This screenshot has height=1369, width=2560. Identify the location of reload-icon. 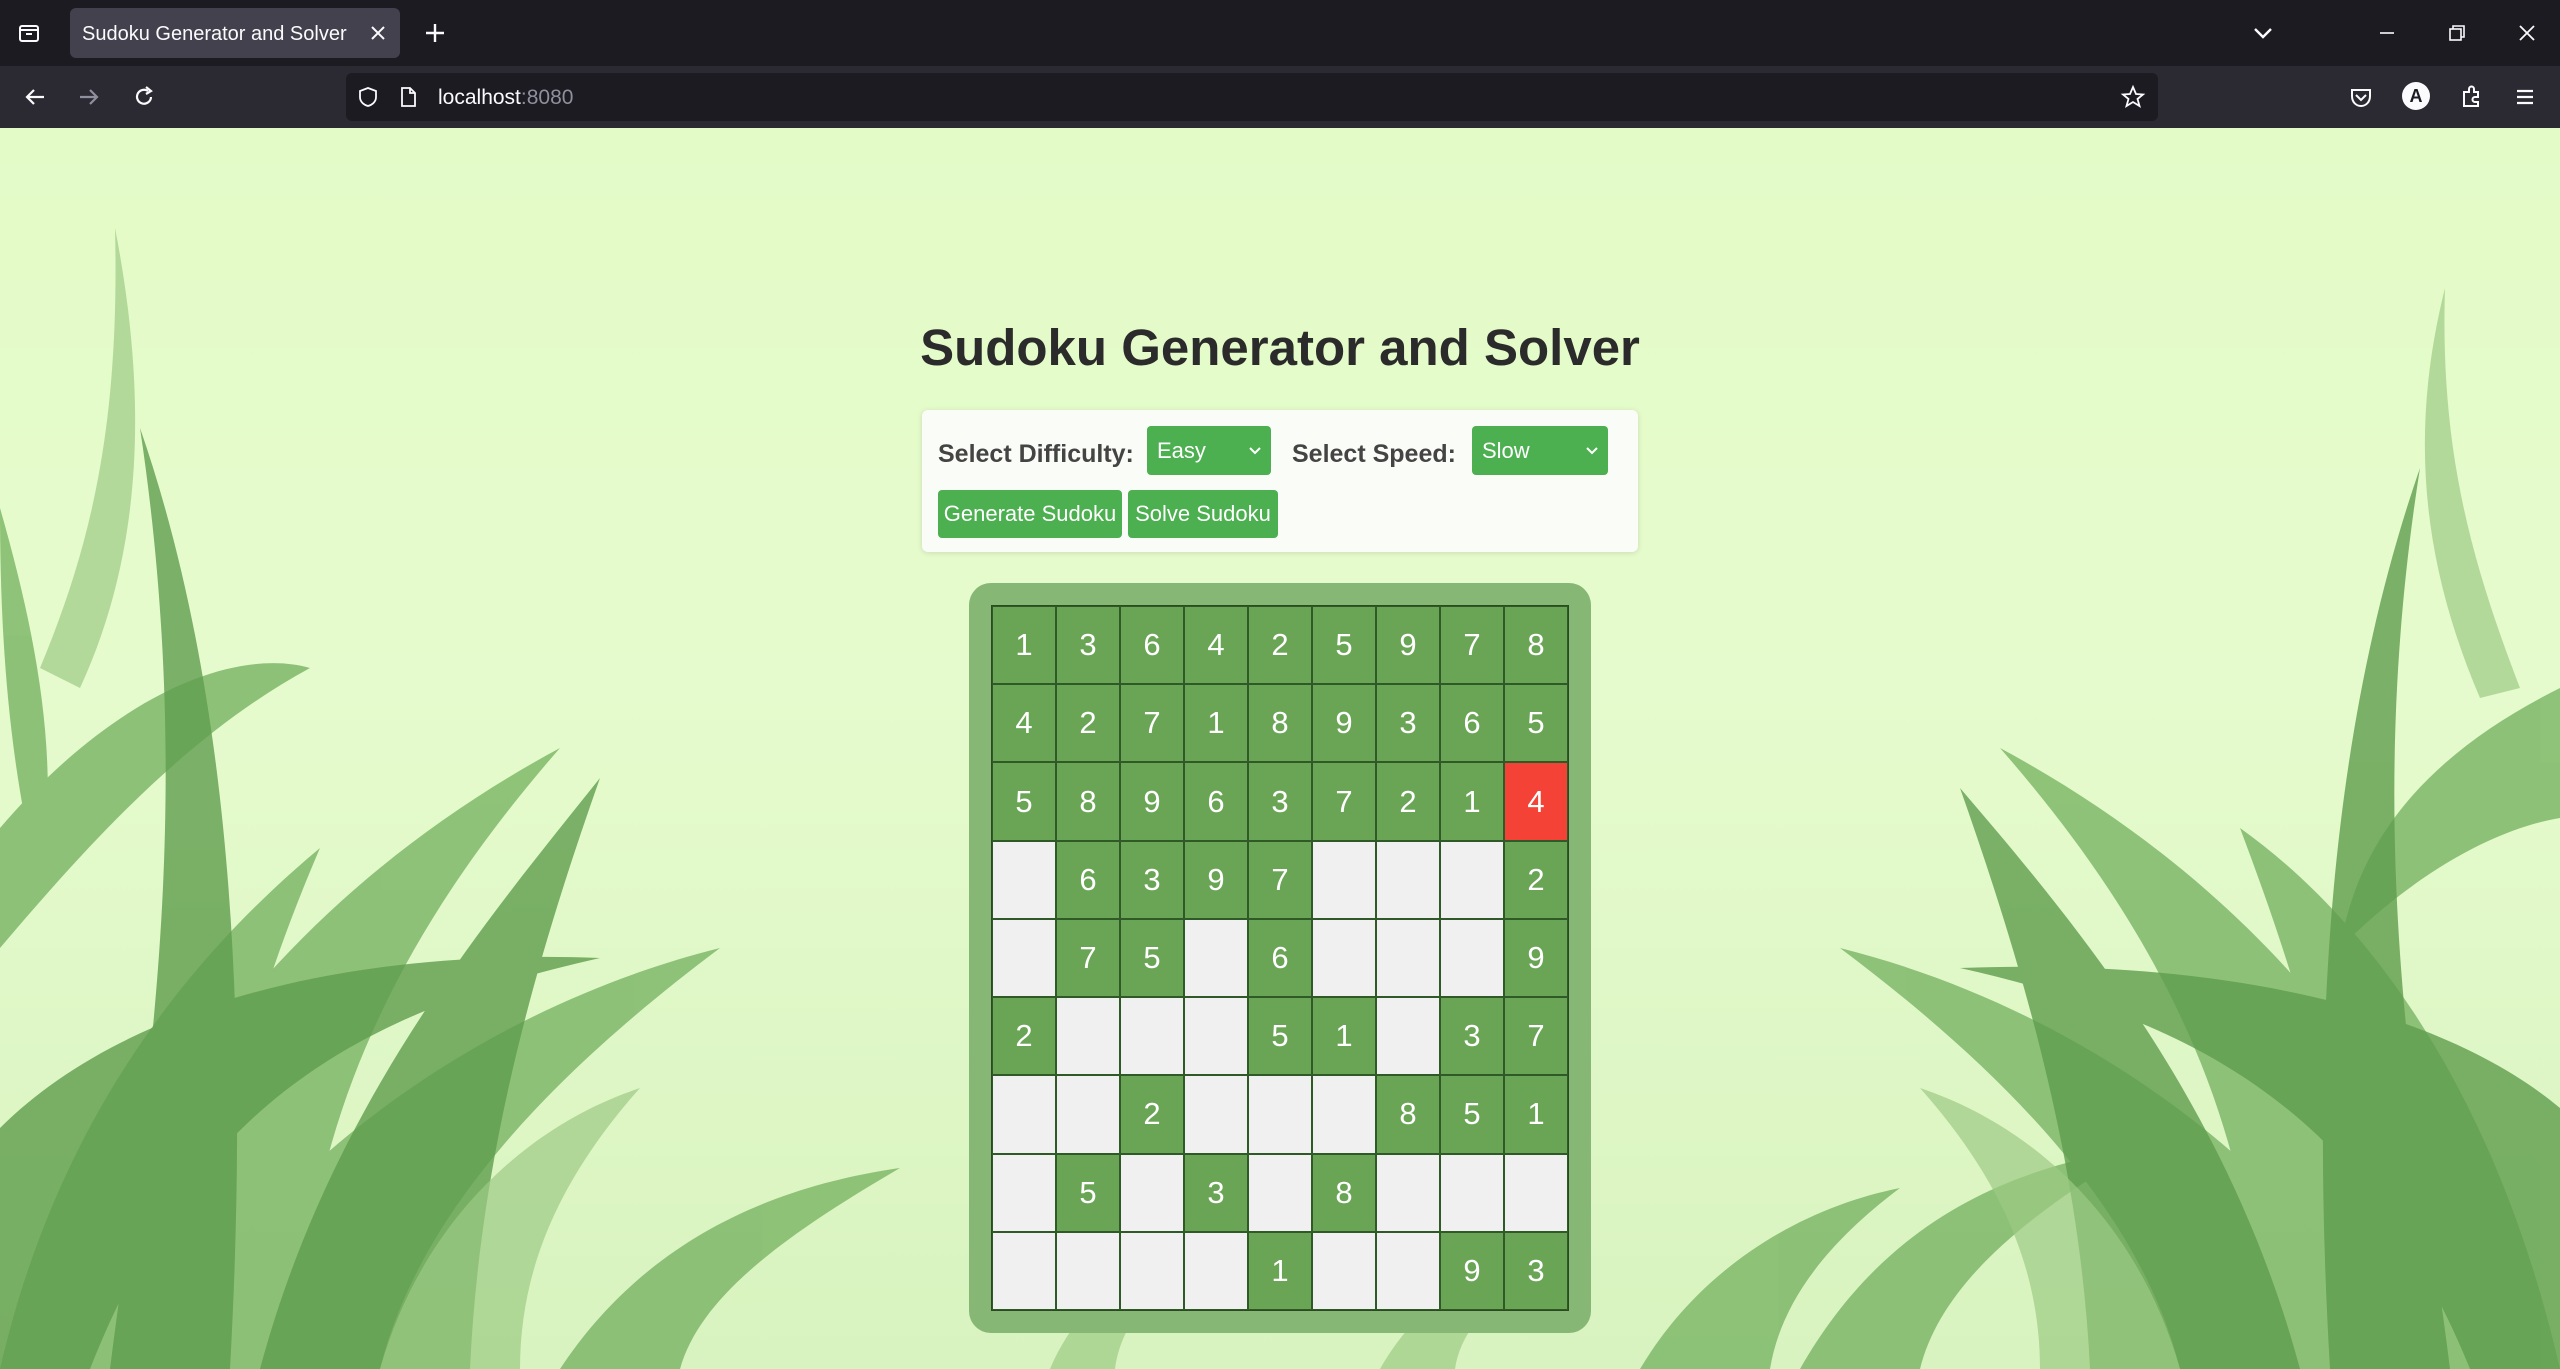
(144, 97).